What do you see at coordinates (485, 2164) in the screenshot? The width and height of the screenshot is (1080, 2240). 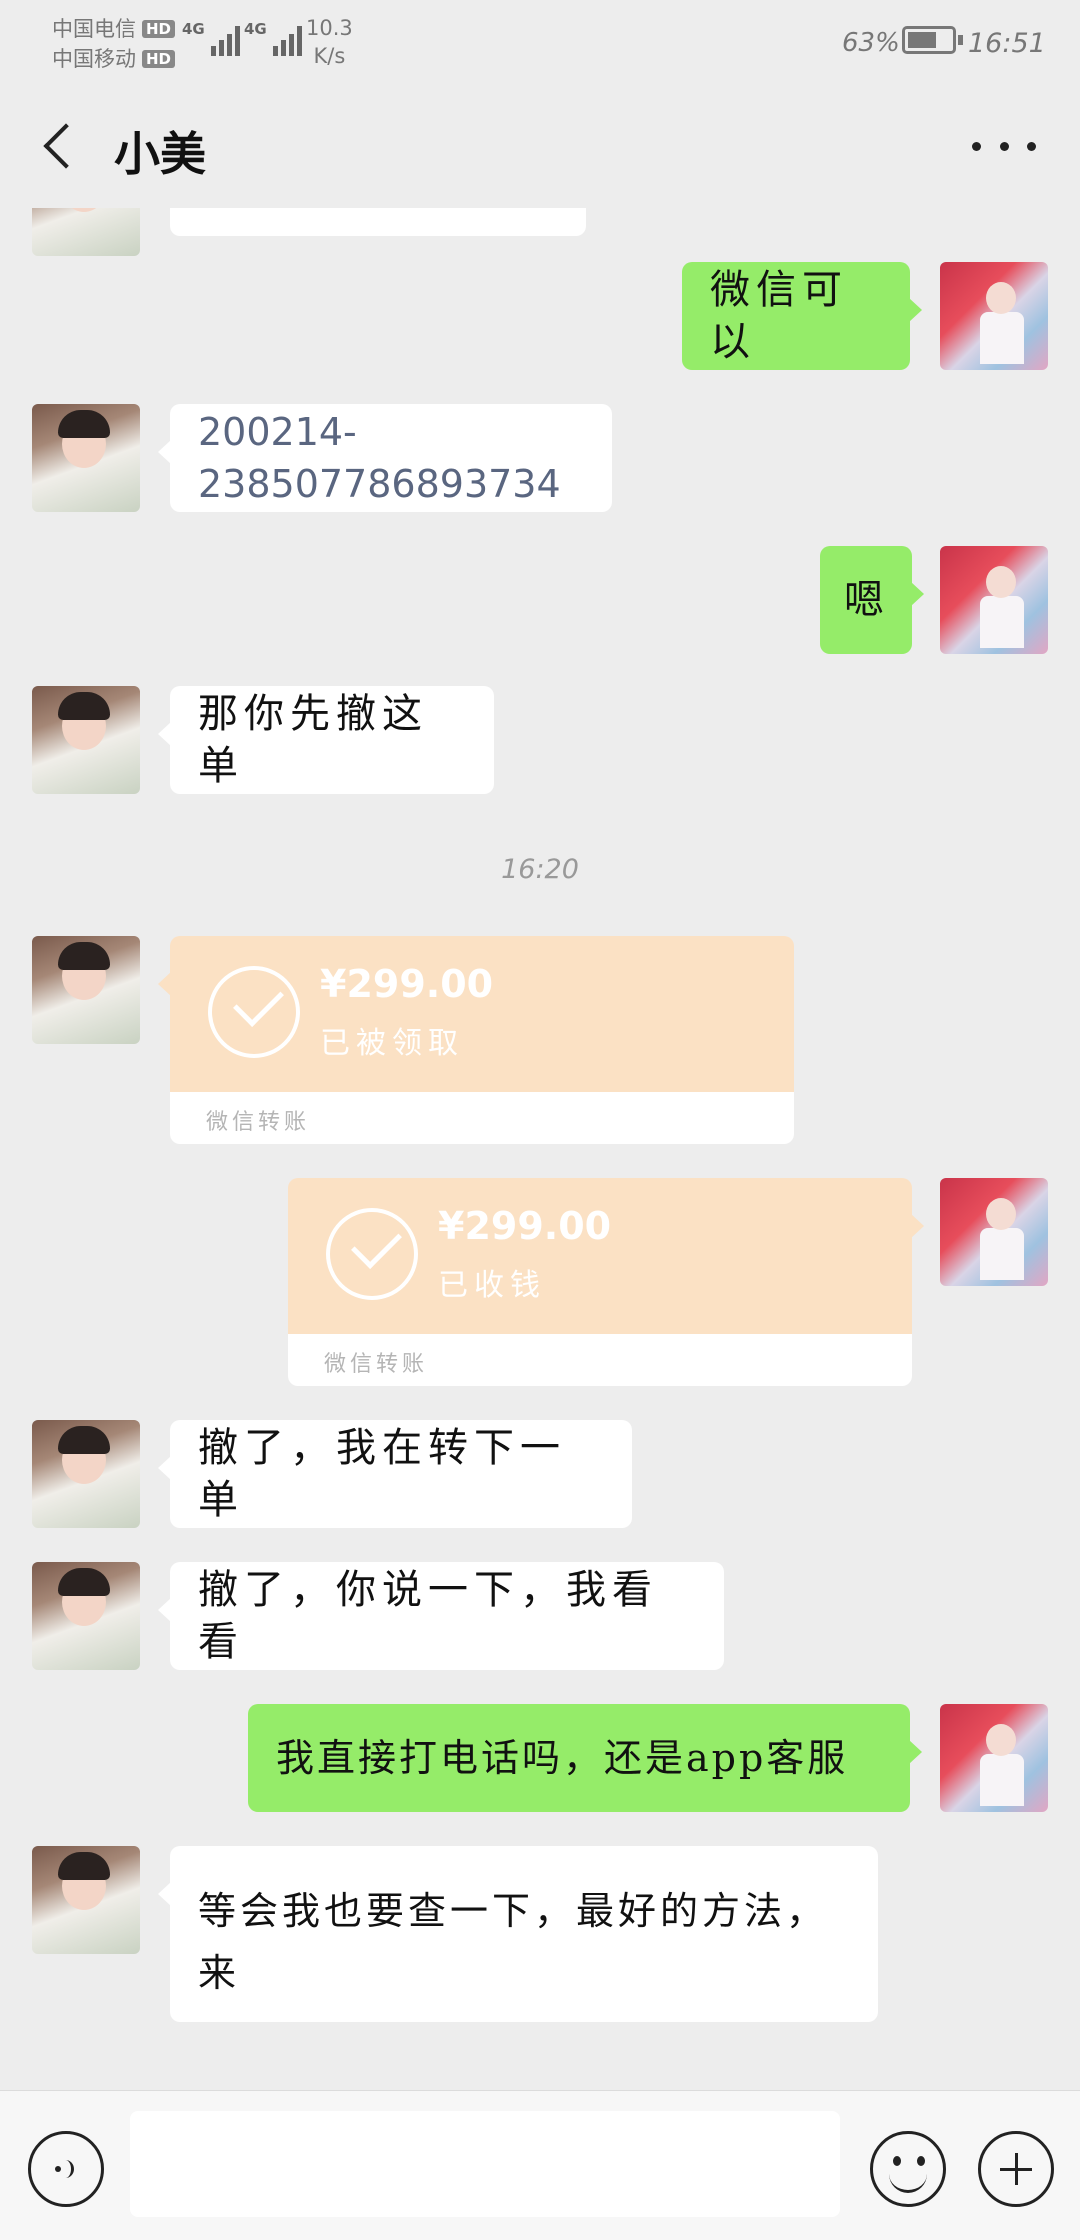 I see `message-input` at bounding box center [485, 2164].